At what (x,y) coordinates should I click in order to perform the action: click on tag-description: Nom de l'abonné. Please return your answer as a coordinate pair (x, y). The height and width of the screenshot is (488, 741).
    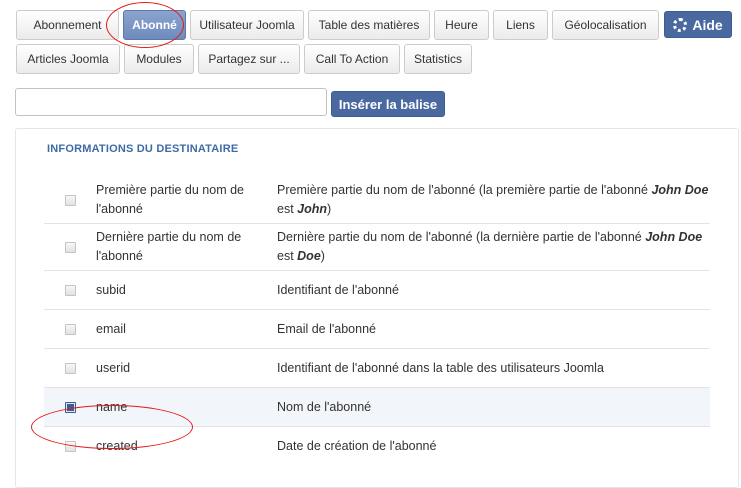
    Looking at the image, I should click on (324, 406).